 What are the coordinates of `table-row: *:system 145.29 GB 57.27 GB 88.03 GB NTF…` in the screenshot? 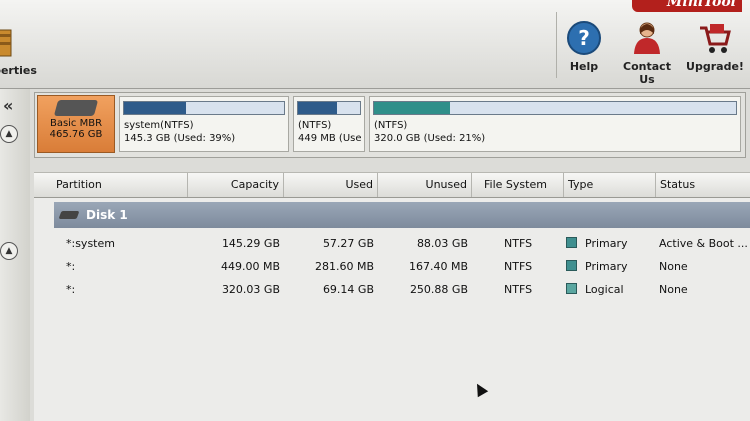 It's located at (392, 244).